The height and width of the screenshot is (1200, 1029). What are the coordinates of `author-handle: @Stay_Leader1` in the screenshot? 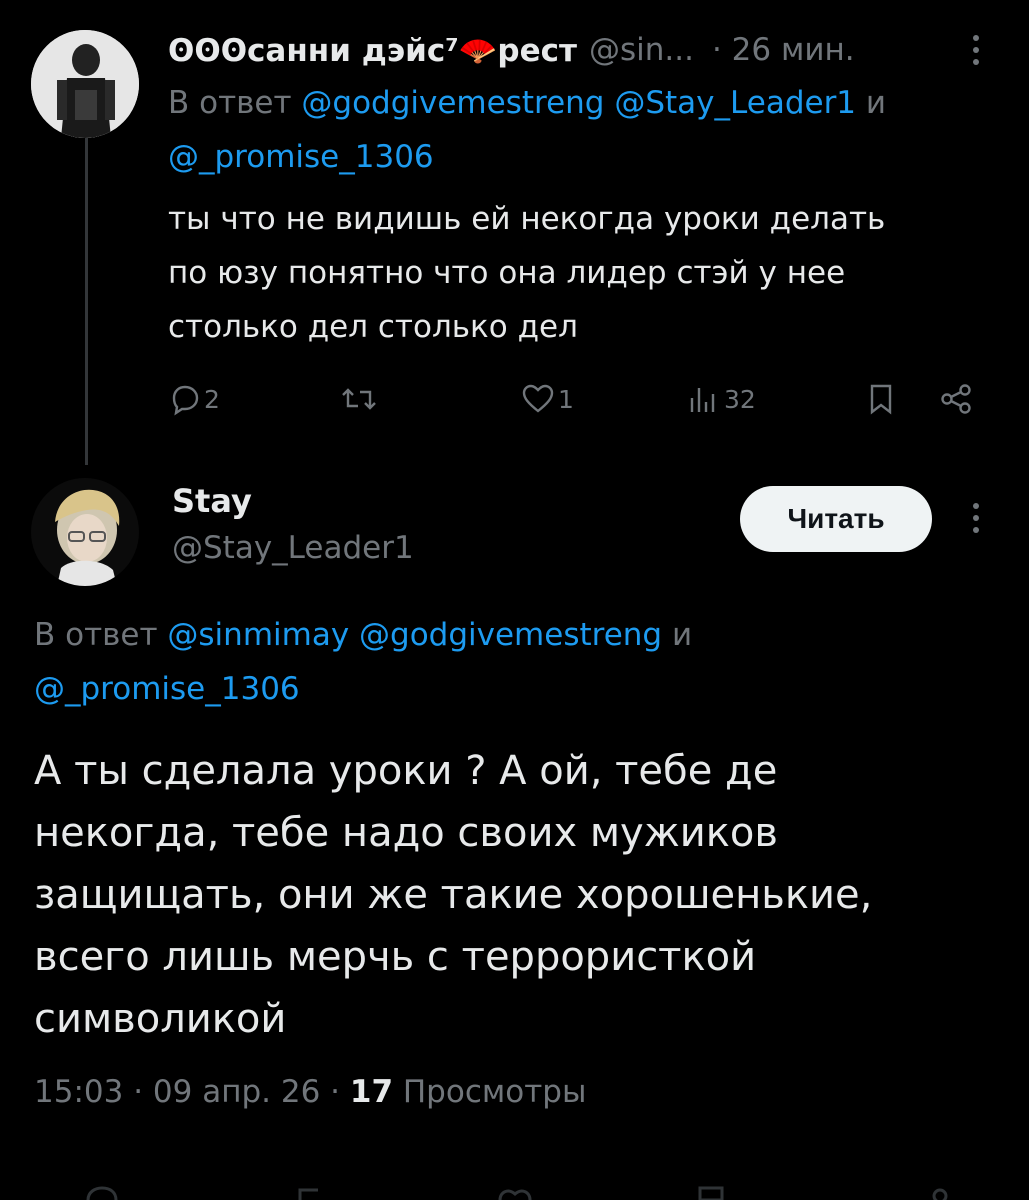 It's located at (293, 548).